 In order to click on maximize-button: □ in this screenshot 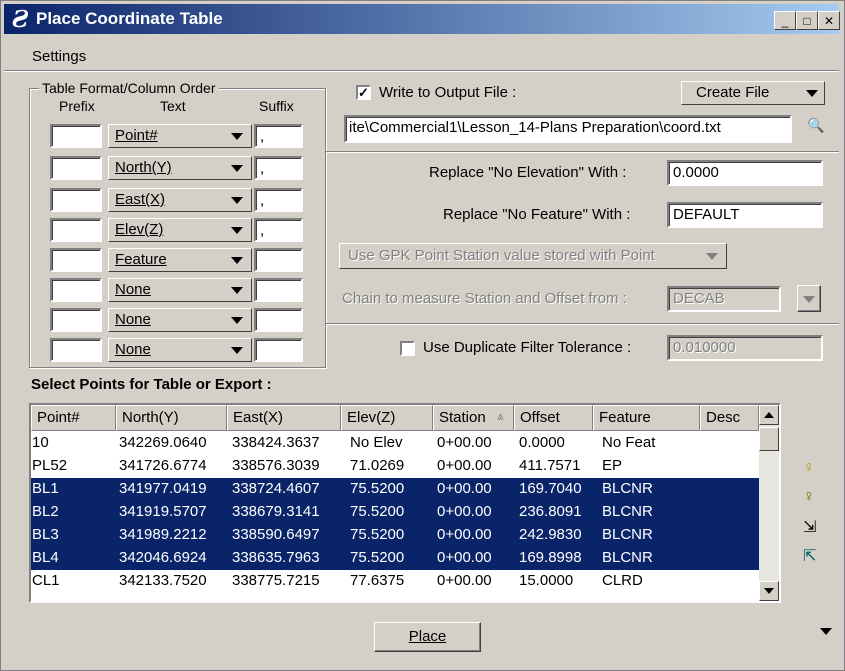, I will do `click(807, 20)`.